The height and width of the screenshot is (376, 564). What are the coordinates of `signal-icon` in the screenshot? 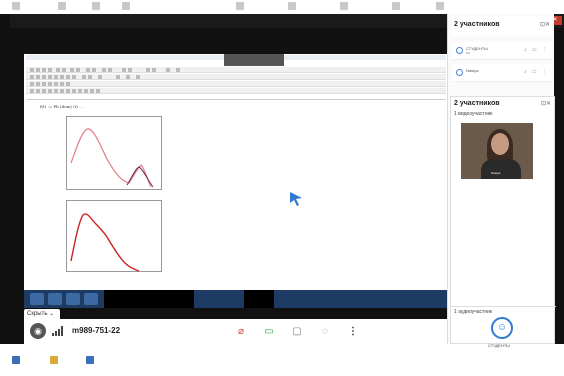 It's located at (58, 331).